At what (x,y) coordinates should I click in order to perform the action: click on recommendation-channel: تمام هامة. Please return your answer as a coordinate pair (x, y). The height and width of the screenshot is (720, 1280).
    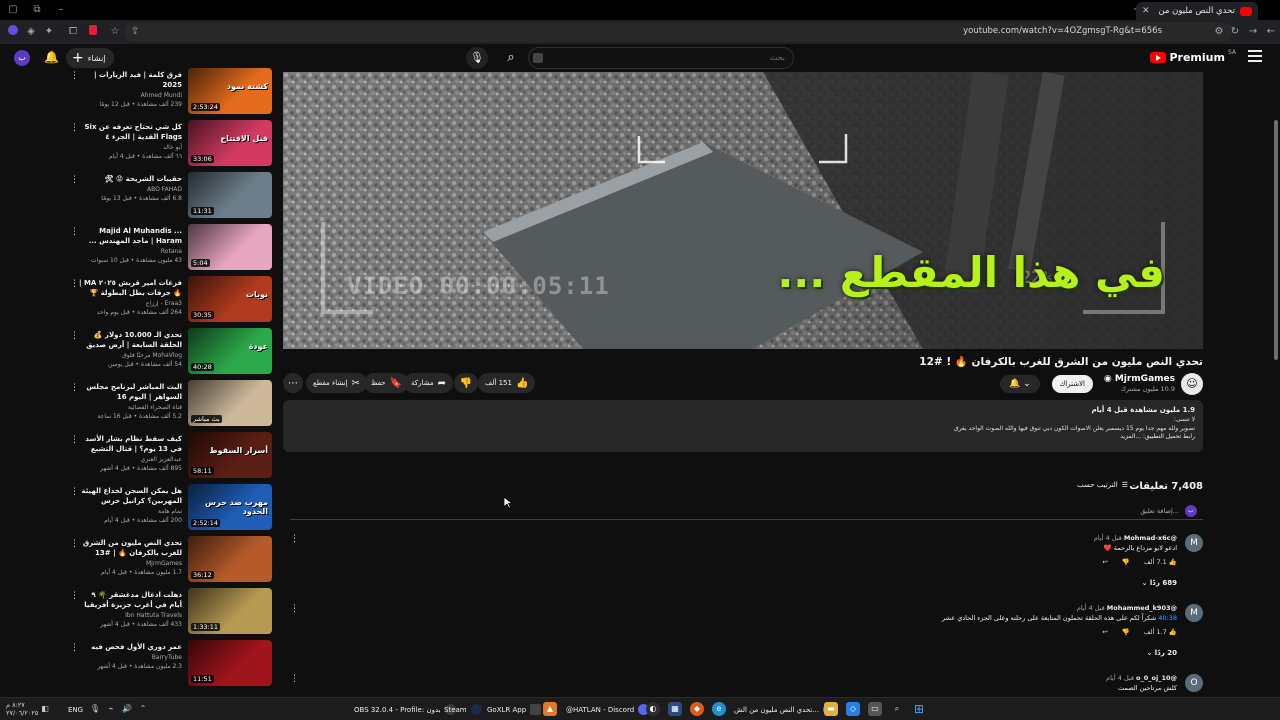
    Looking at the image, I should click on (130, 511).